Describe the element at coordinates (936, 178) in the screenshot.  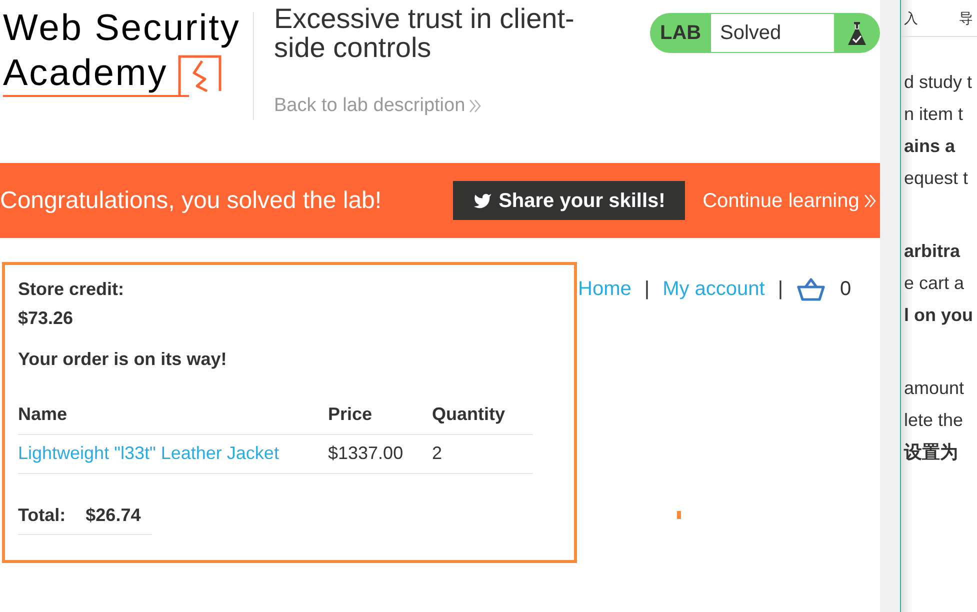
I see `text-line: equest t` at that location.